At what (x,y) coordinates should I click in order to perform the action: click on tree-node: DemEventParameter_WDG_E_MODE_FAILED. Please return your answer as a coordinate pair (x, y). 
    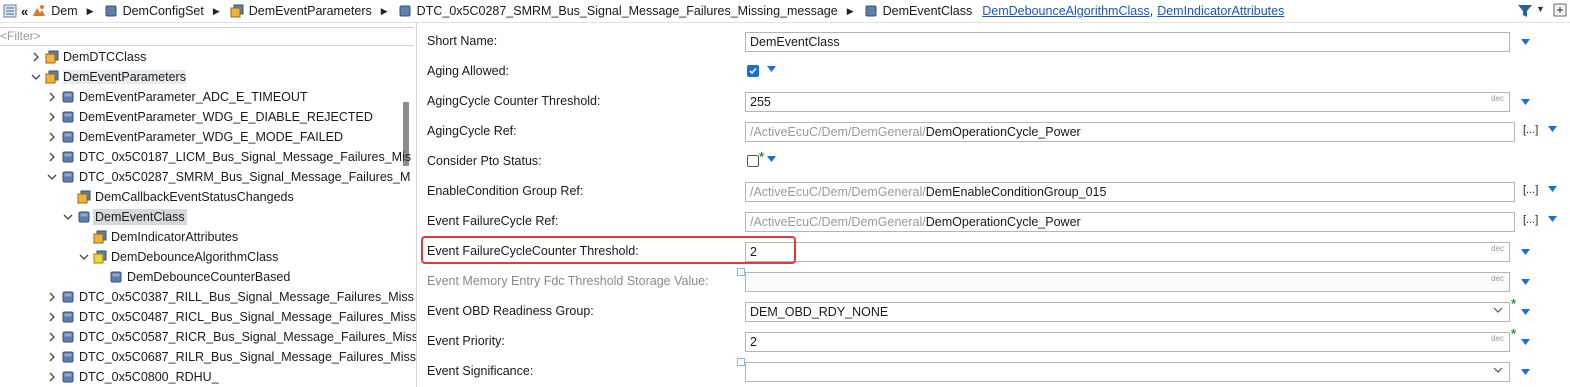
    Looking at the image, I should click on (194, 137).